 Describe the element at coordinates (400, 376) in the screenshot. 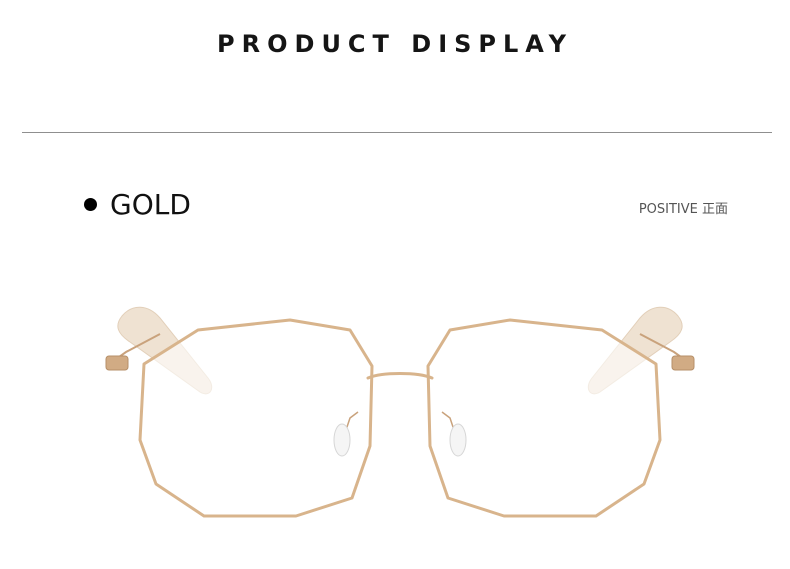

I see `bridge` at that location.